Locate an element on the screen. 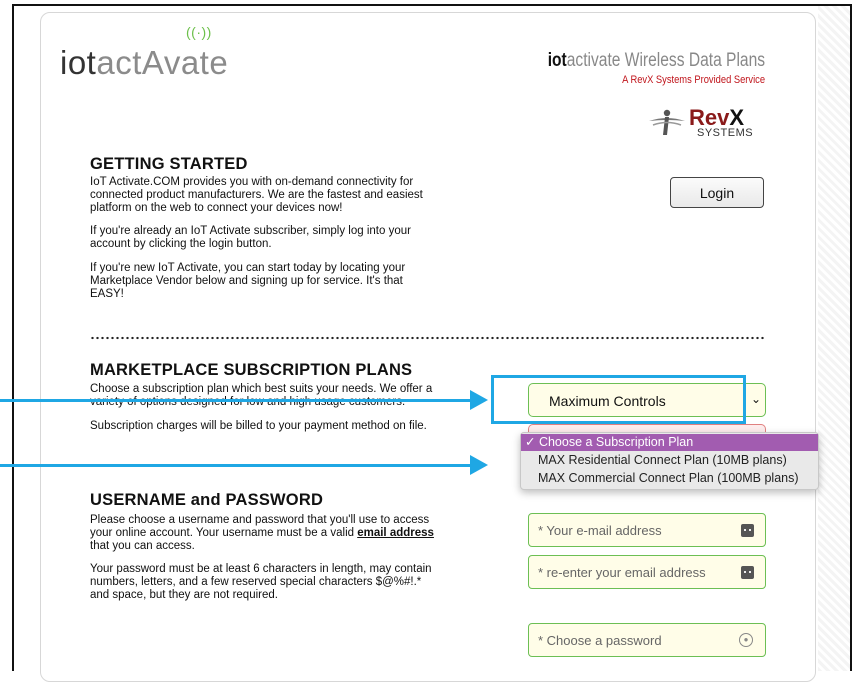 The height and width of the screenshot is (682, 861). marketplace-heading: MARKETPLACE SUBSCRIPTION PLANS is located at coordinates (251, 370).